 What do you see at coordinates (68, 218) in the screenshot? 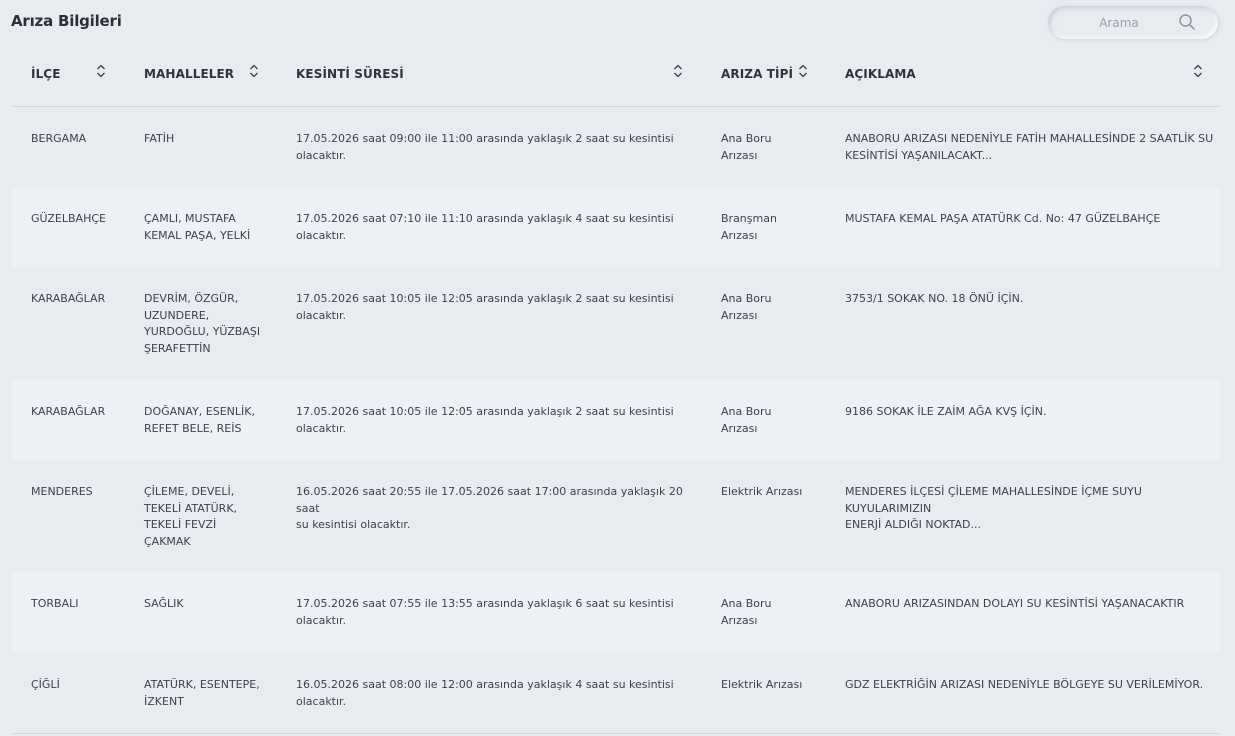
I see `cell-ilce: GÜZELBAHÇE` at bounding box center [68, 218].